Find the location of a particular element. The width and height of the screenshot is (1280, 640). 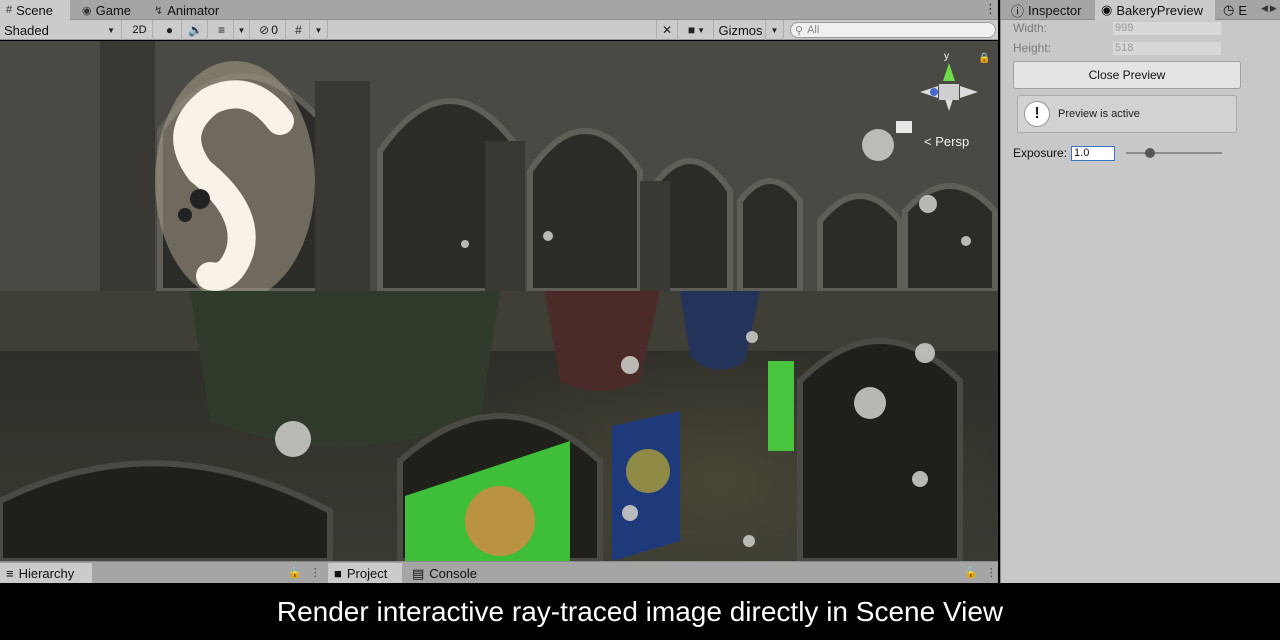

tab-bakery-preview: ◉ BakeryPreview is located at coordinates (1155, 10).